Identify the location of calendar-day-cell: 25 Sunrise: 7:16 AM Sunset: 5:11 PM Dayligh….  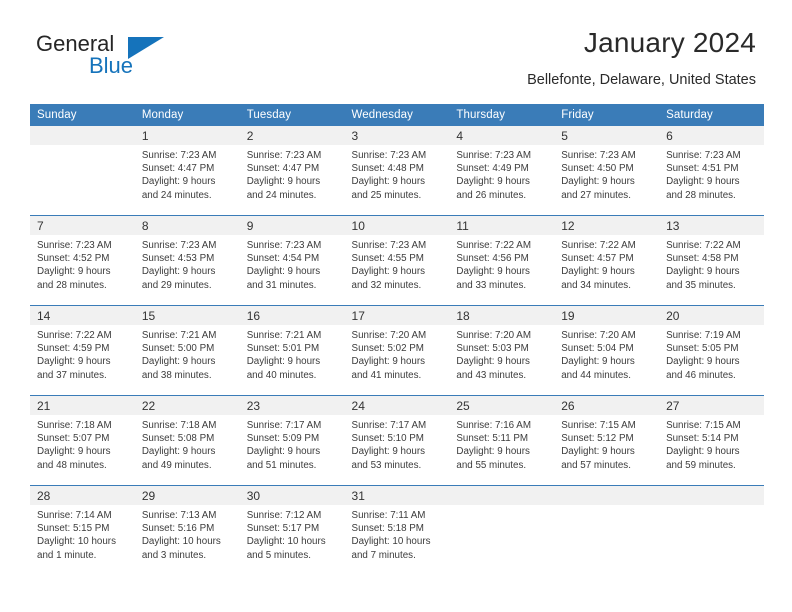
(502, 440).